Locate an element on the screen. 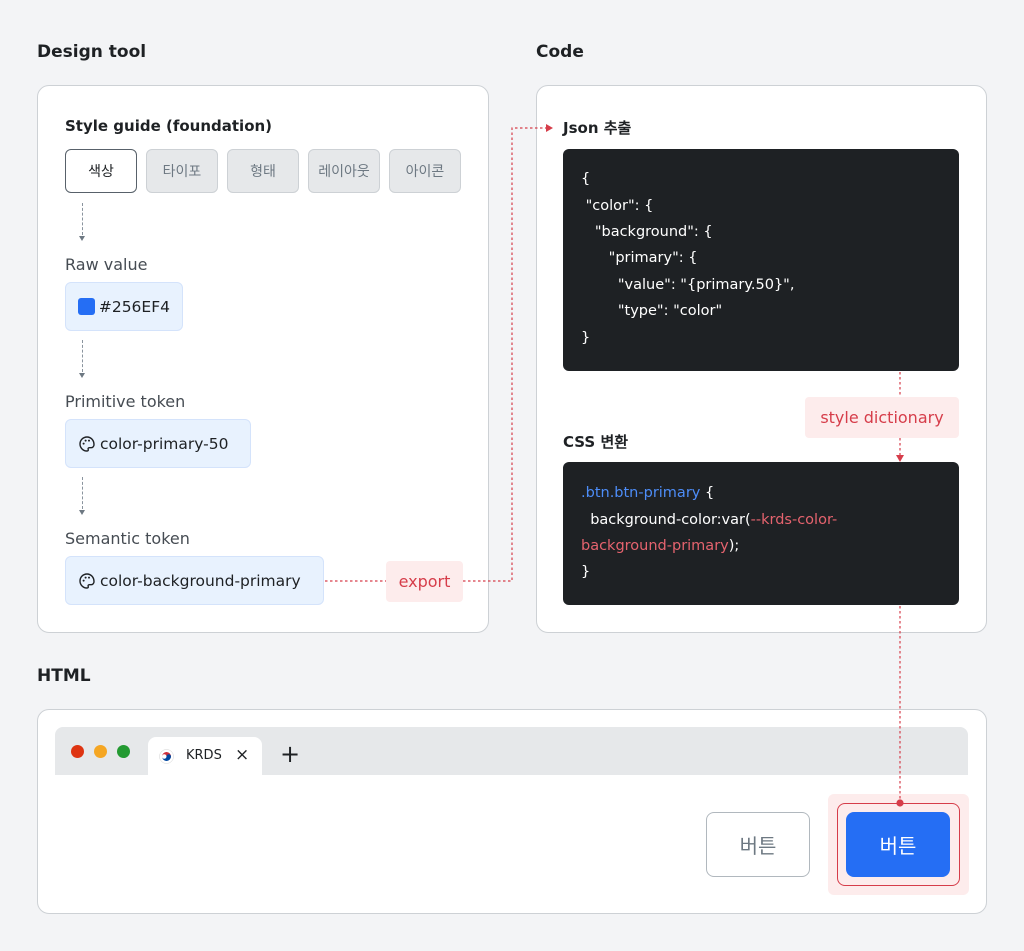 The width and height of the screenshot is (1024, 951). export-connector is located at coordinates (435, 354).